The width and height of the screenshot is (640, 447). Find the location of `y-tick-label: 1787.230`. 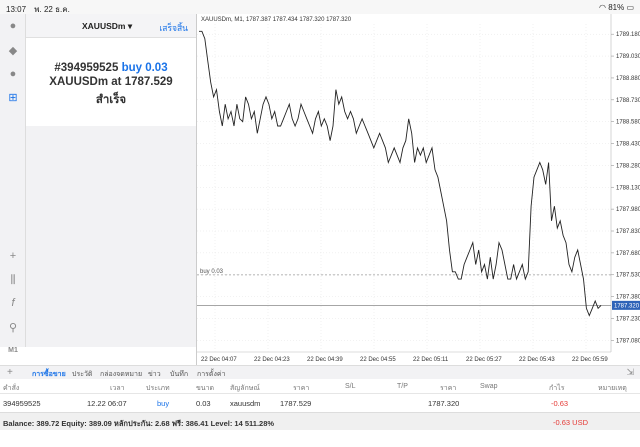

y-tick-label: 1787.230 is located at coordinates (628, 319).